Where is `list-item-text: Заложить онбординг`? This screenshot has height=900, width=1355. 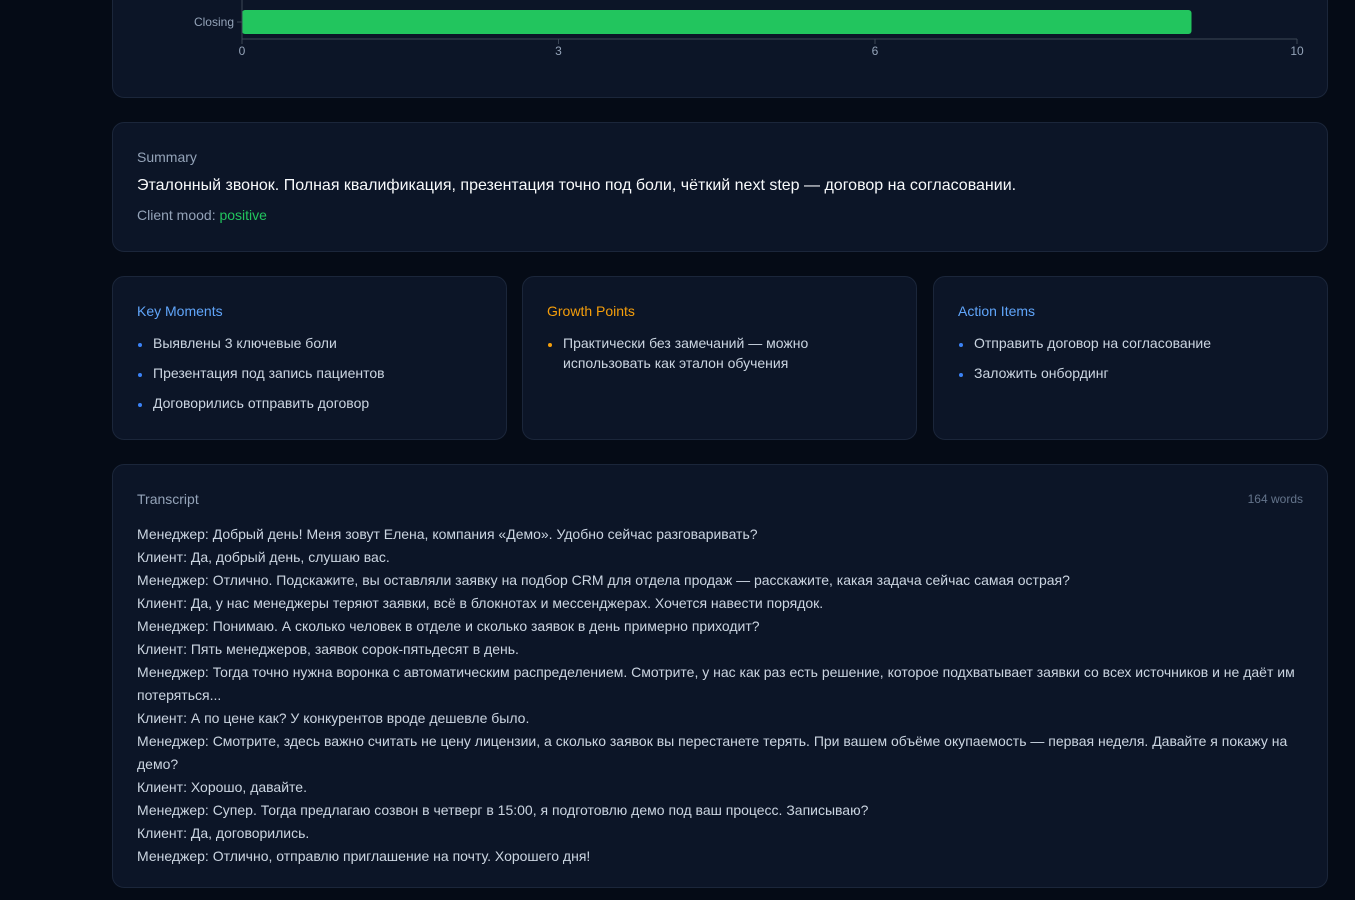 list-item-text: Заложить онбординг is located at coordinates (1041, 373).